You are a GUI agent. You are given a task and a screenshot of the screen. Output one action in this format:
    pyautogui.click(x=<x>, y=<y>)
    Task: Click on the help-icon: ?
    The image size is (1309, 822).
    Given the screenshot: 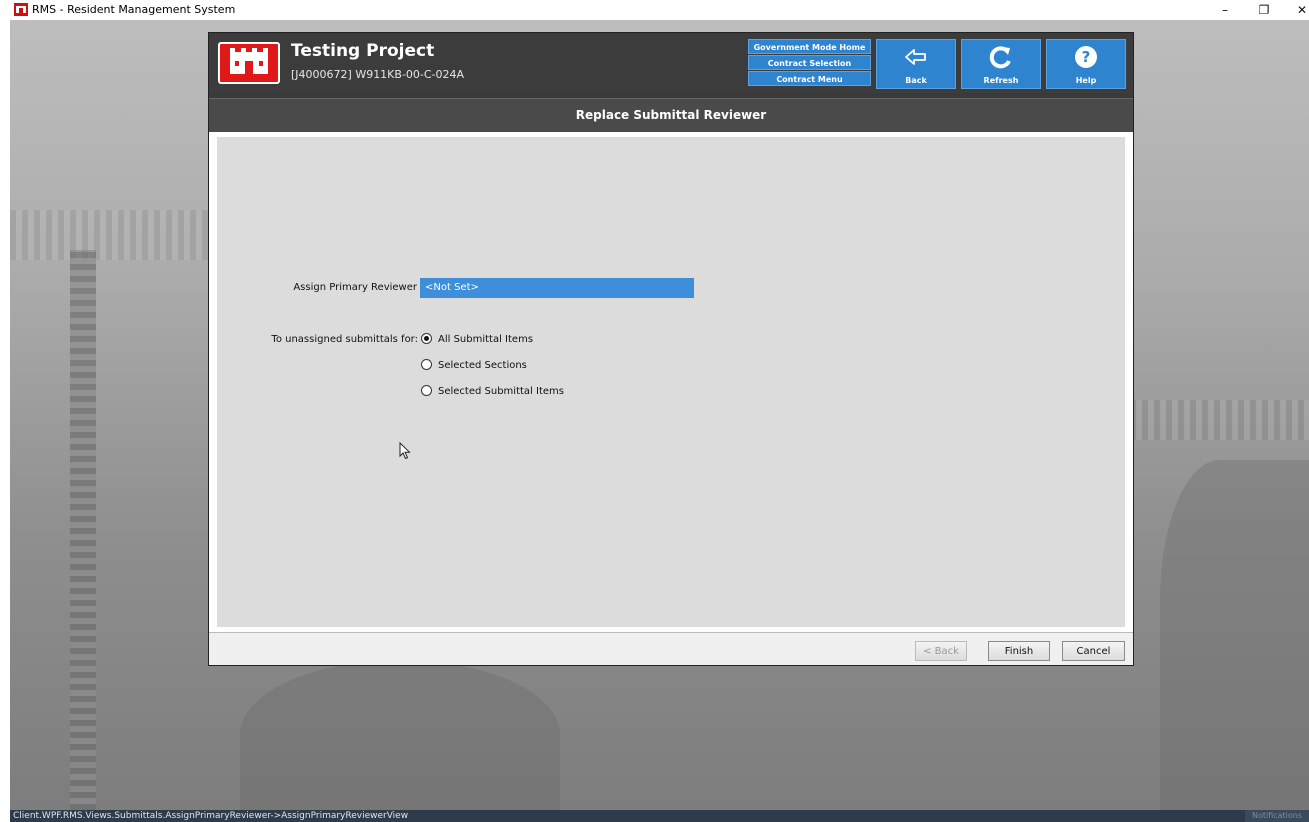 What is the action you would take?
    pyautogui.click(x=1086, y=57)
    